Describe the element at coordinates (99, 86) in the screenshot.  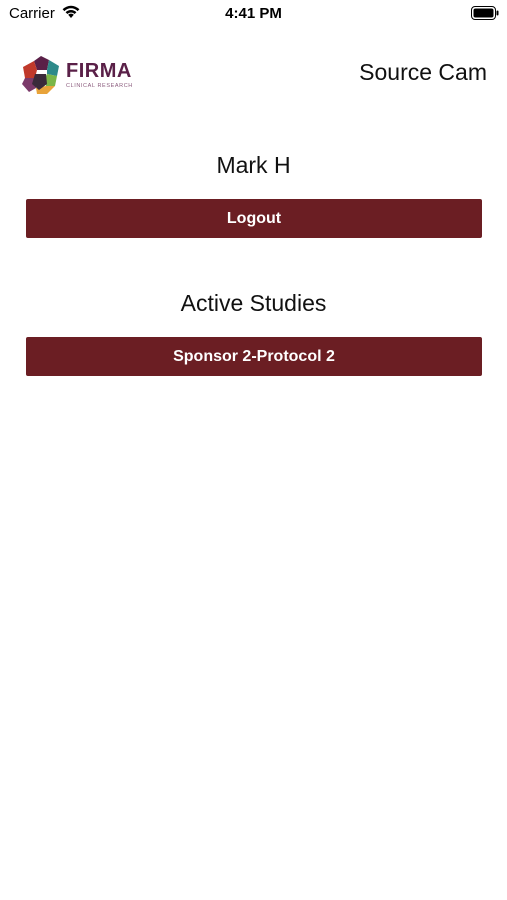
I see `logo-subtitle: CLINICAL RESEARCH` at that location.